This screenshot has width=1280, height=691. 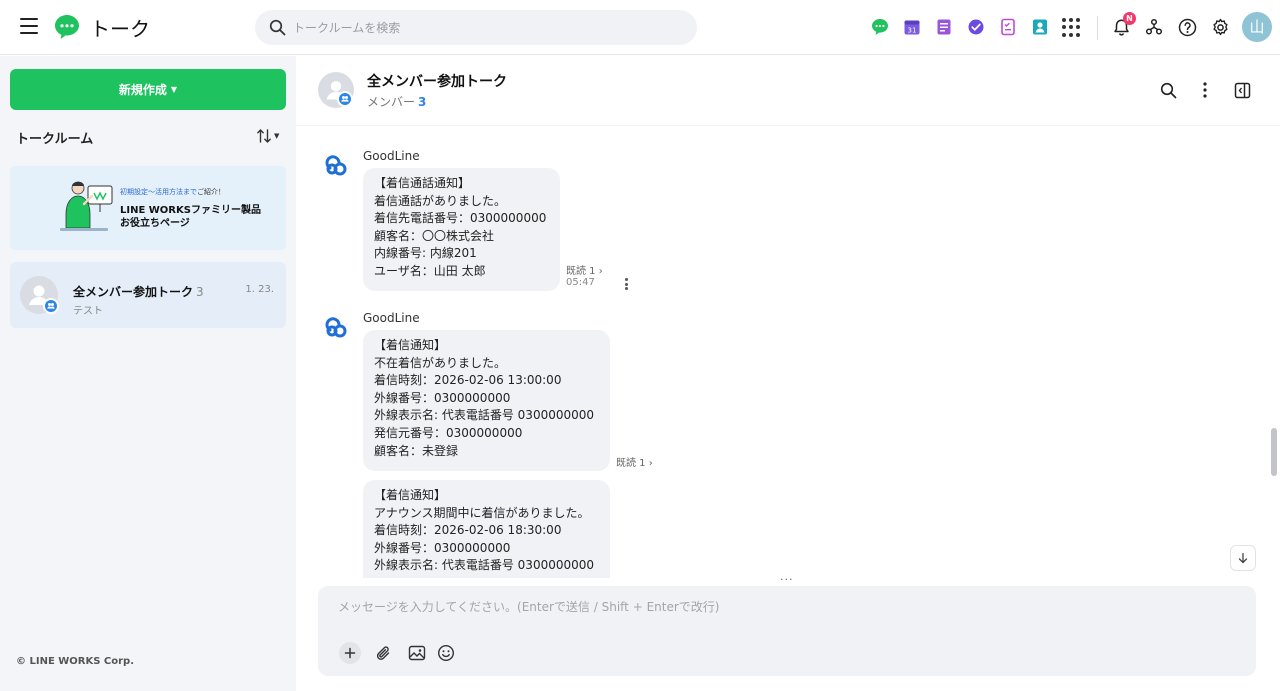 I want to click on room-last-message: テスト, so click(x=88, y=311).